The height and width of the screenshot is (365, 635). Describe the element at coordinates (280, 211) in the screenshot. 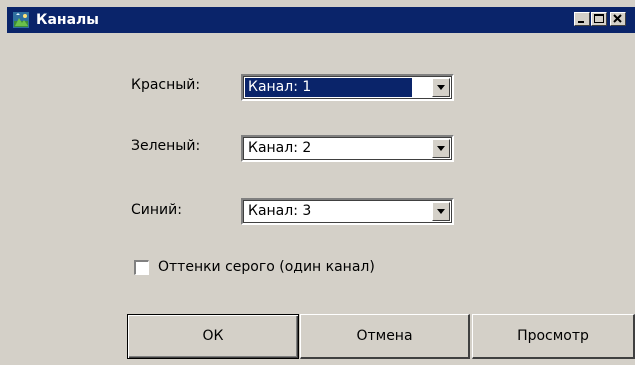

I see `blue-channel-value: Канал: 3` at that location.